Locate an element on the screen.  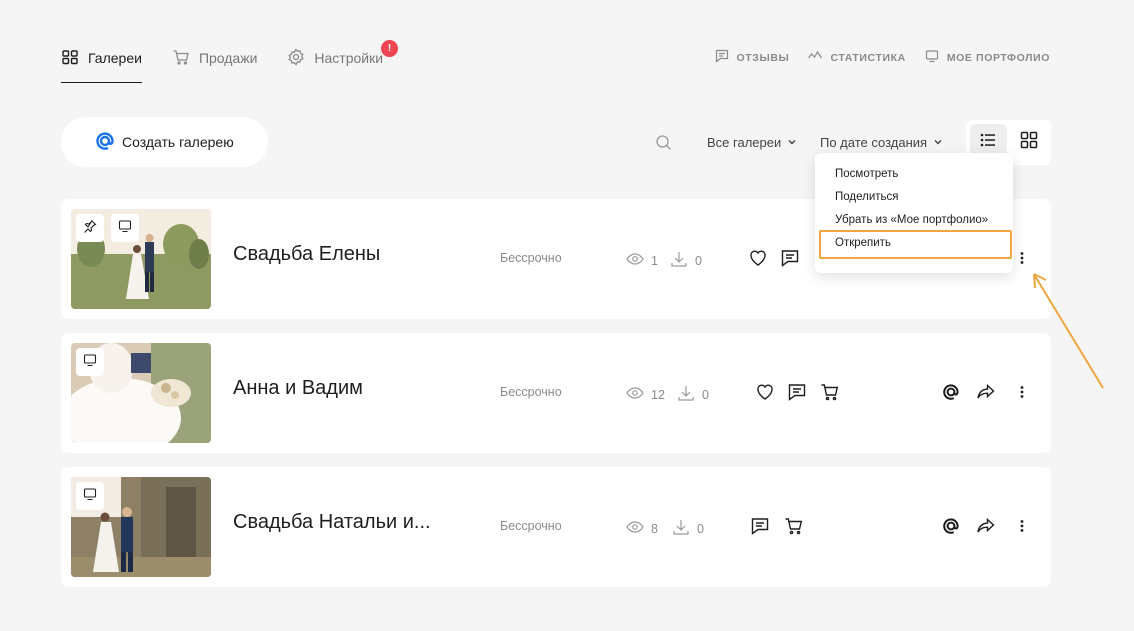
sort-select: По дате создания is located at coordinates (881, 142).